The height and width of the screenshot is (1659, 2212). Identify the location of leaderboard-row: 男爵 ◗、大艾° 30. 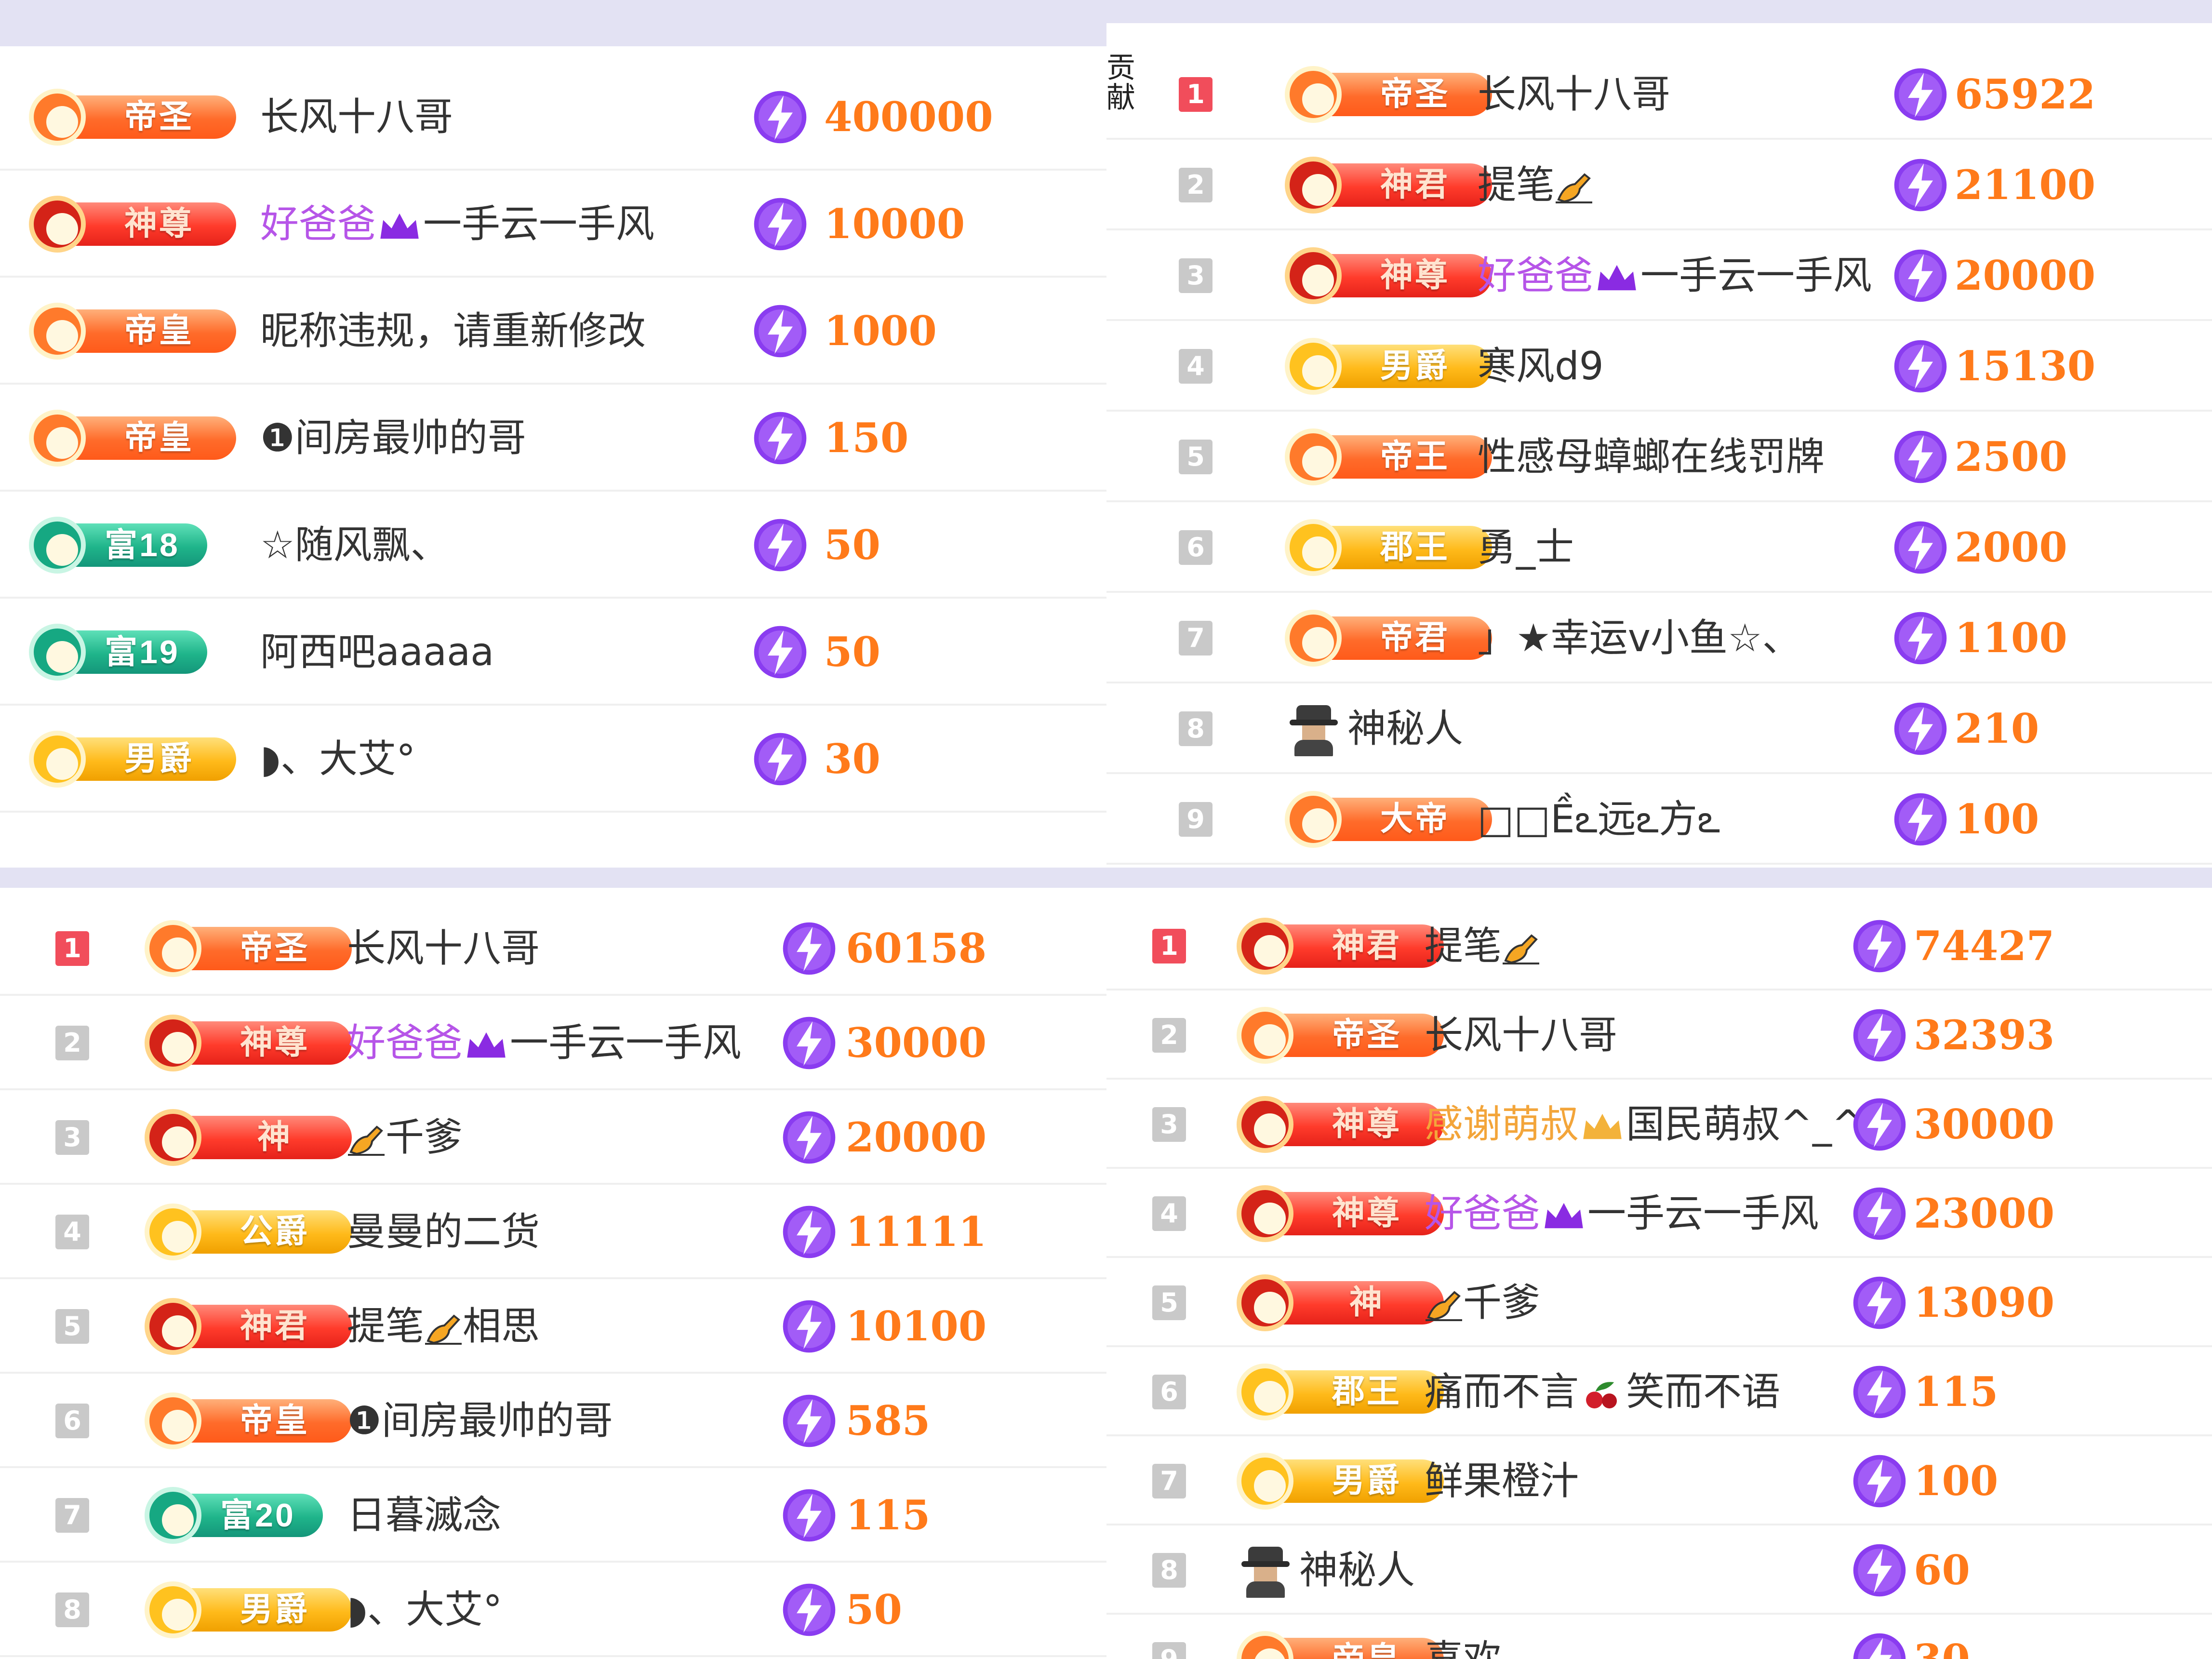
(553, 759).